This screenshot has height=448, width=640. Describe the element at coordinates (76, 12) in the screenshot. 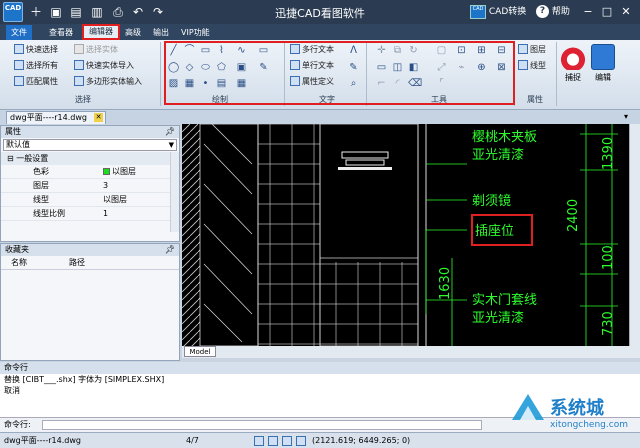

I see `save-icon: ▤` at that location.